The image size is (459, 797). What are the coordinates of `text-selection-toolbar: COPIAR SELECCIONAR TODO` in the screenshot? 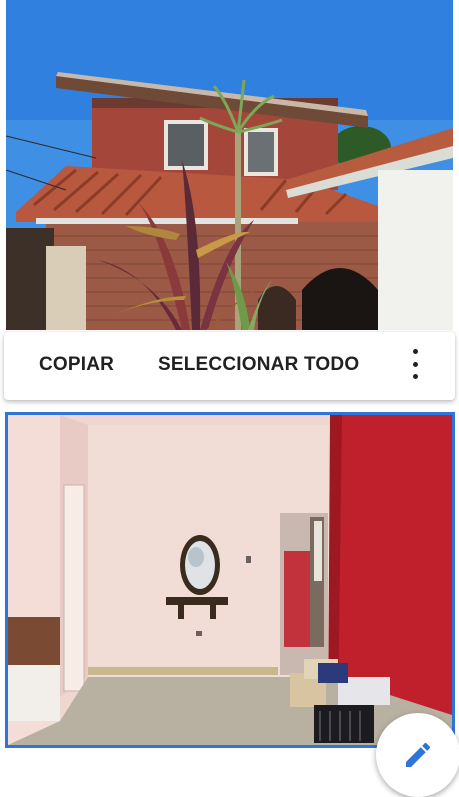 It's located at (229, 366).